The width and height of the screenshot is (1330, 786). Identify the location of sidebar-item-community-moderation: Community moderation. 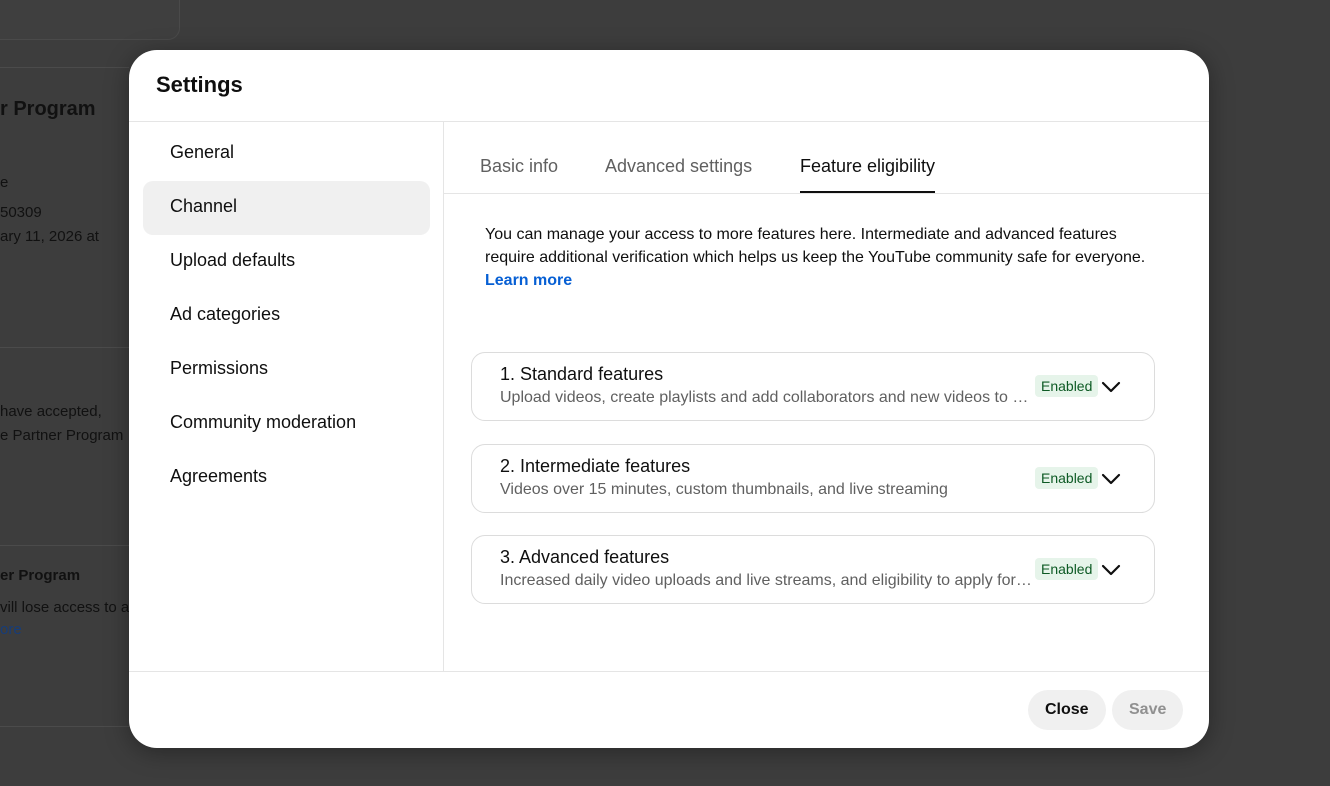
(286, 424).